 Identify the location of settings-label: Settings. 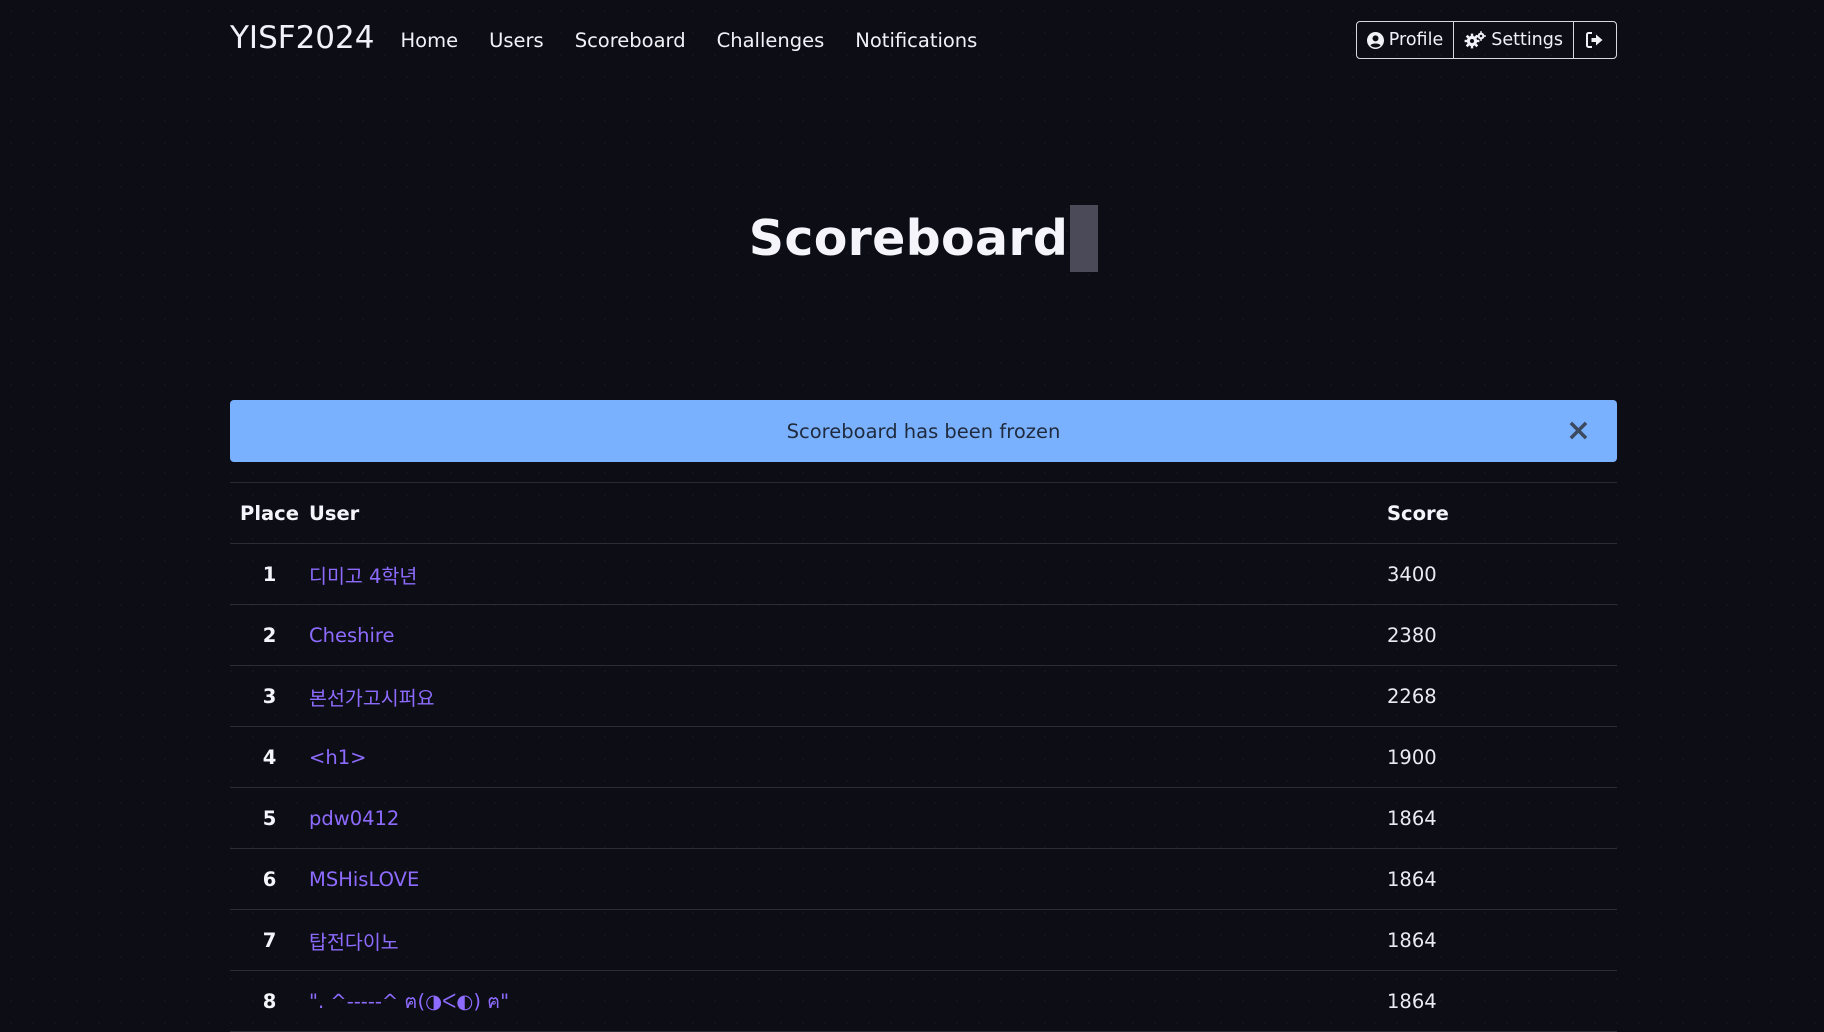
(1527, 40).